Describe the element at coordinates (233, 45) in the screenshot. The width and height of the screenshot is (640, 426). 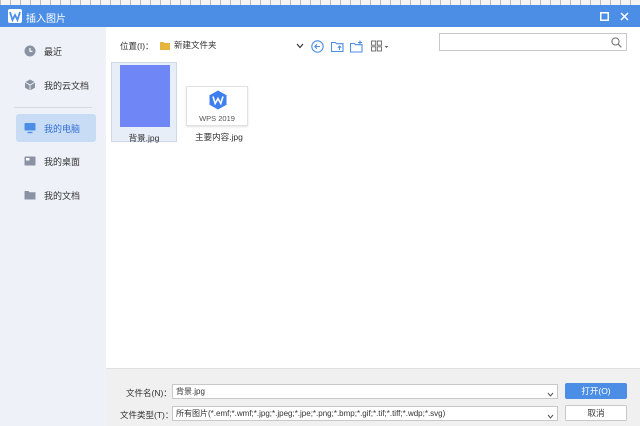
I see `location-dropdown: 新建文件夹` at that location.